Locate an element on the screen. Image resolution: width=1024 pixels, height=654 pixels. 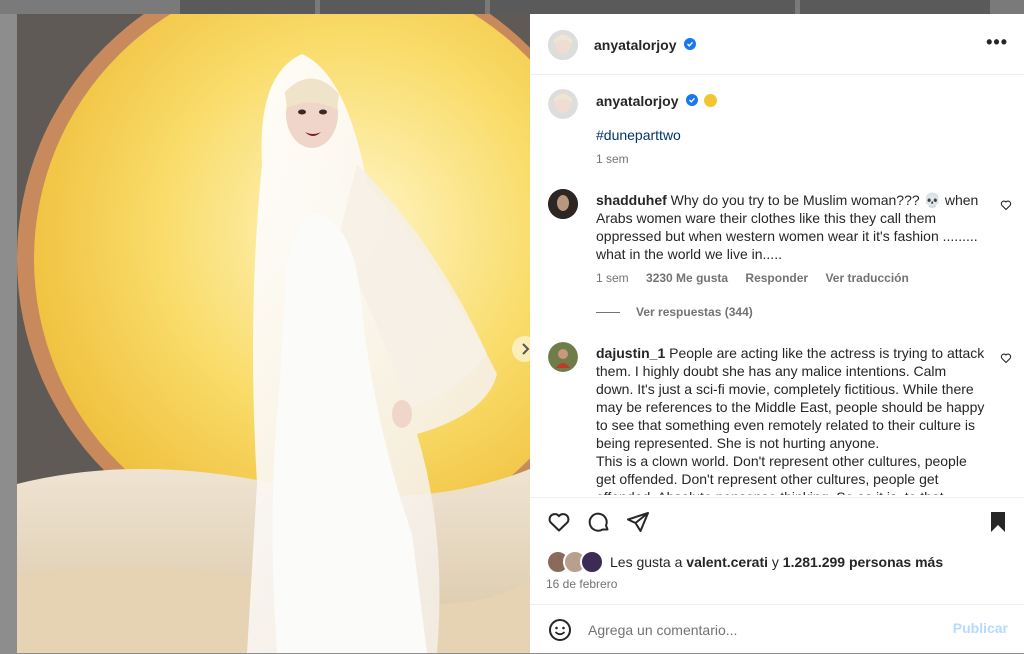
comment-username: dajustin_1 is located at coordinates (630, 353).